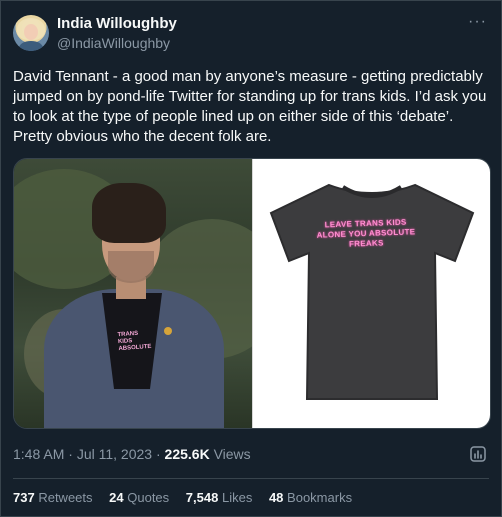 The width and height of the screenshot is (502, 517). I want to click on tweet-time: 1:48 AM, so click(38, 454).